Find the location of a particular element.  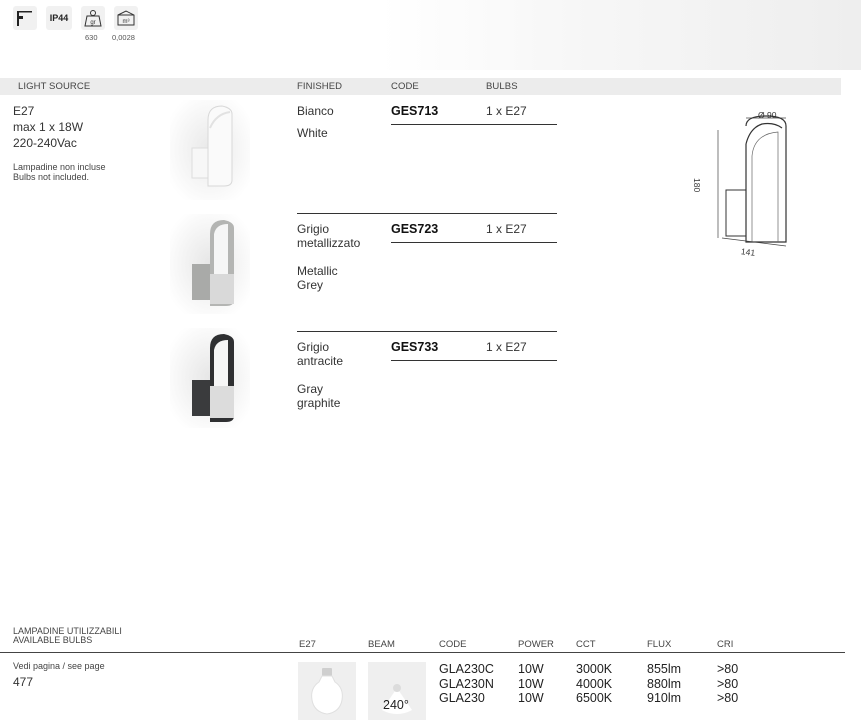

bulbs-header-divider is located at coordinates (422, 652).